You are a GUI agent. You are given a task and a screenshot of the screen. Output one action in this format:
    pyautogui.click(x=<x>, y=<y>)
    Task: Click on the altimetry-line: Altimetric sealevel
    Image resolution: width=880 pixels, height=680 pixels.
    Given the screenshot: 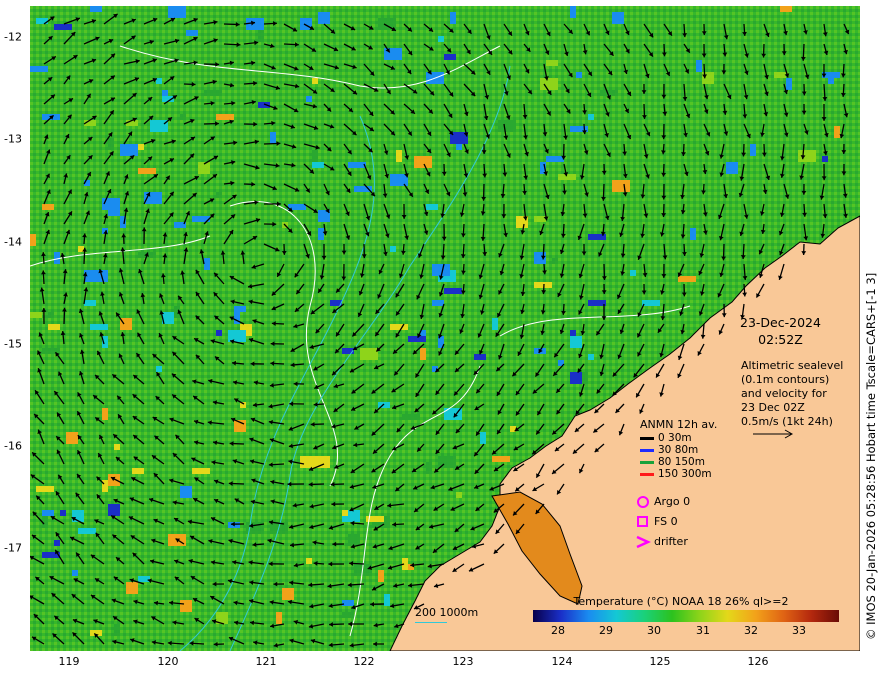 What is the action you would take?
    pyautogui.click(x=792, y=365)
    